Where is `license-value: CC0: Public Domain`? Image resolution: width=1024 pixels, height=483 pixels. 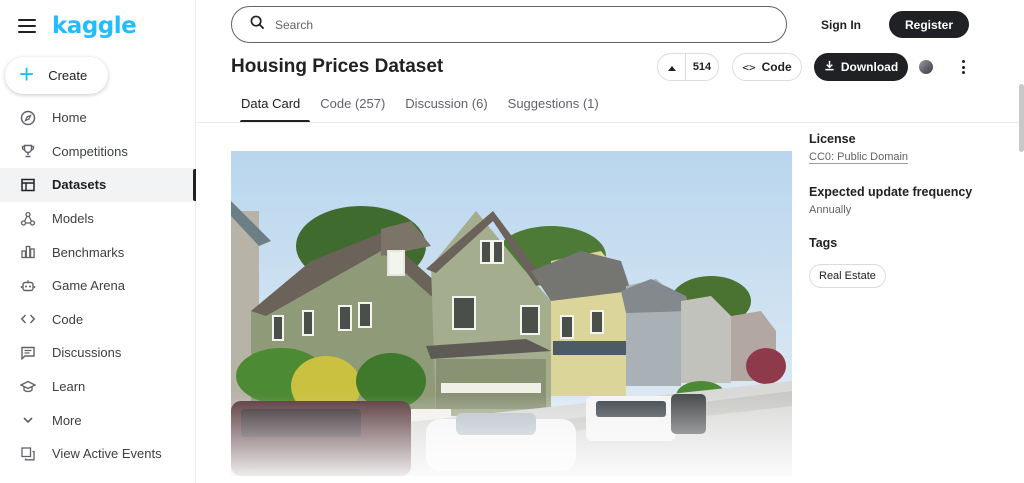
license-value: CC0: Public Domain is located at coordinates (859, 157).